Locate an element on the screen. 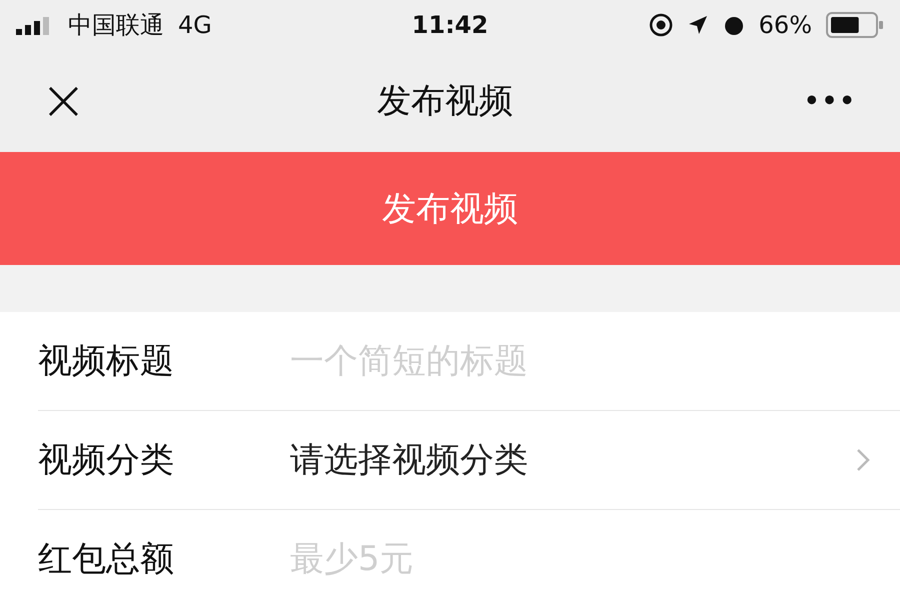 The width and height of the screenshot is (900, 600). field-label: 视频分类 is located at coordinates (106, 460).